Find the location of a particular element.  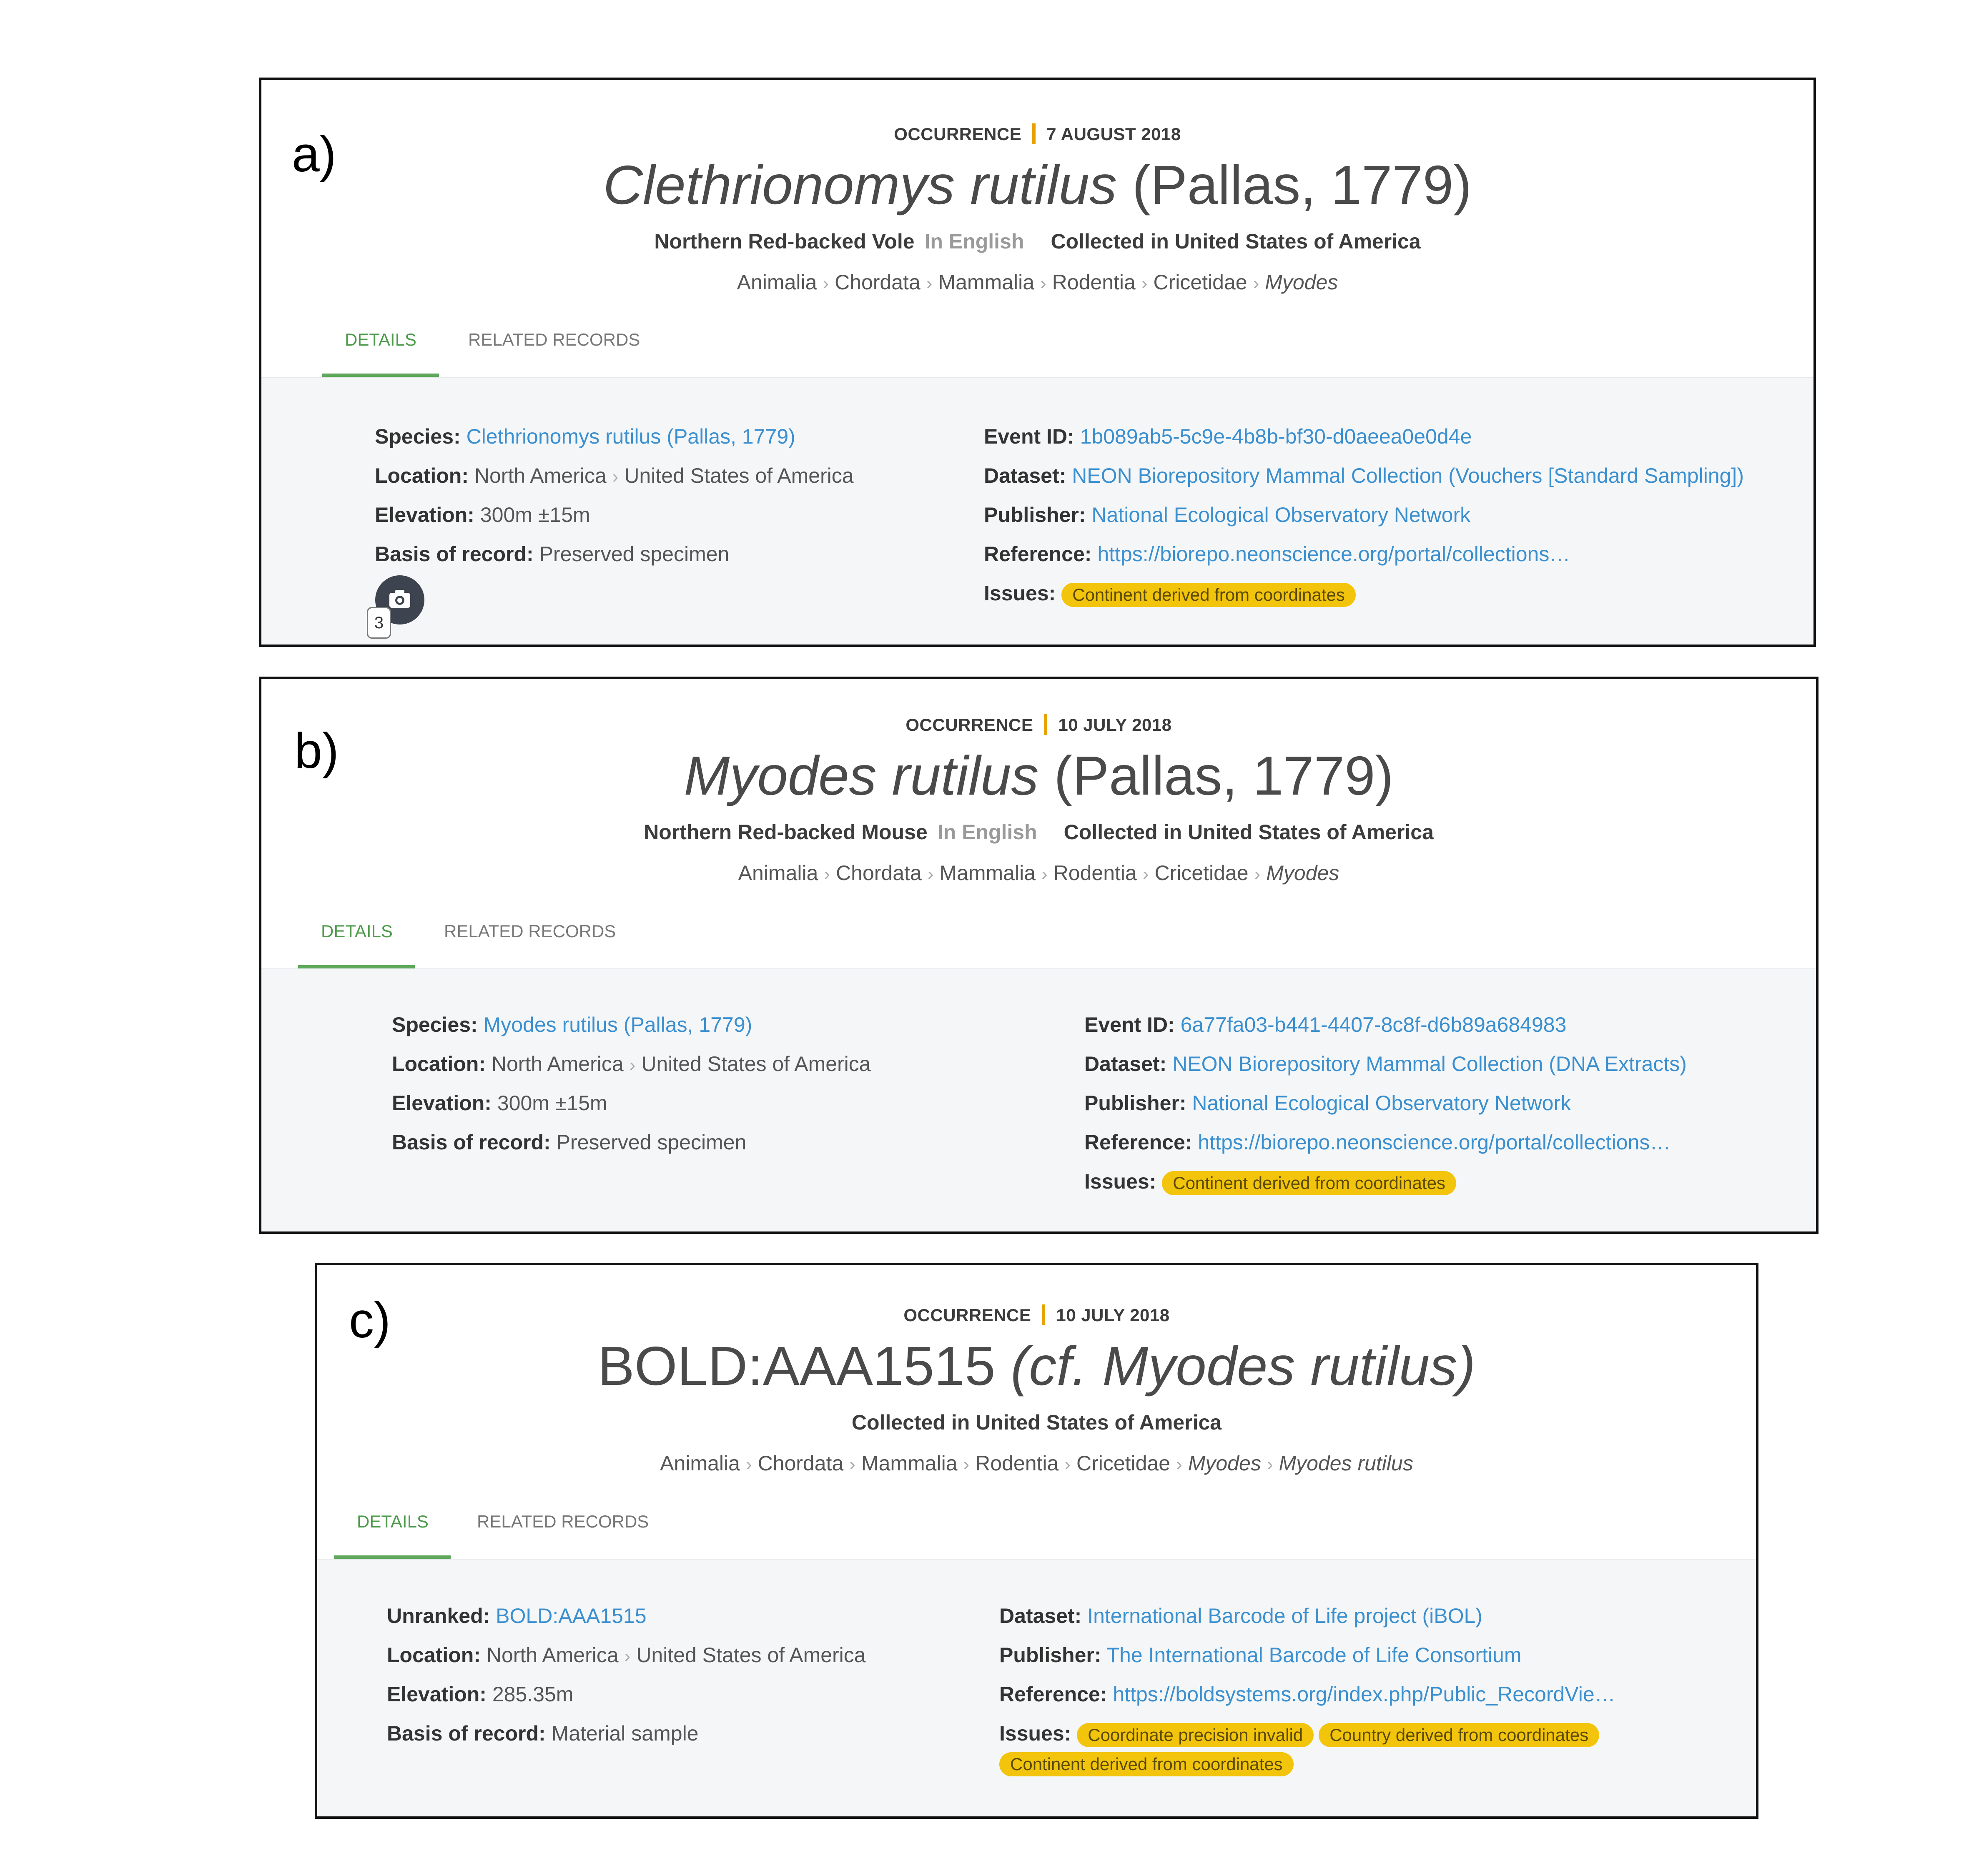

location-continent: North America is located at coordinates (557, 1064).